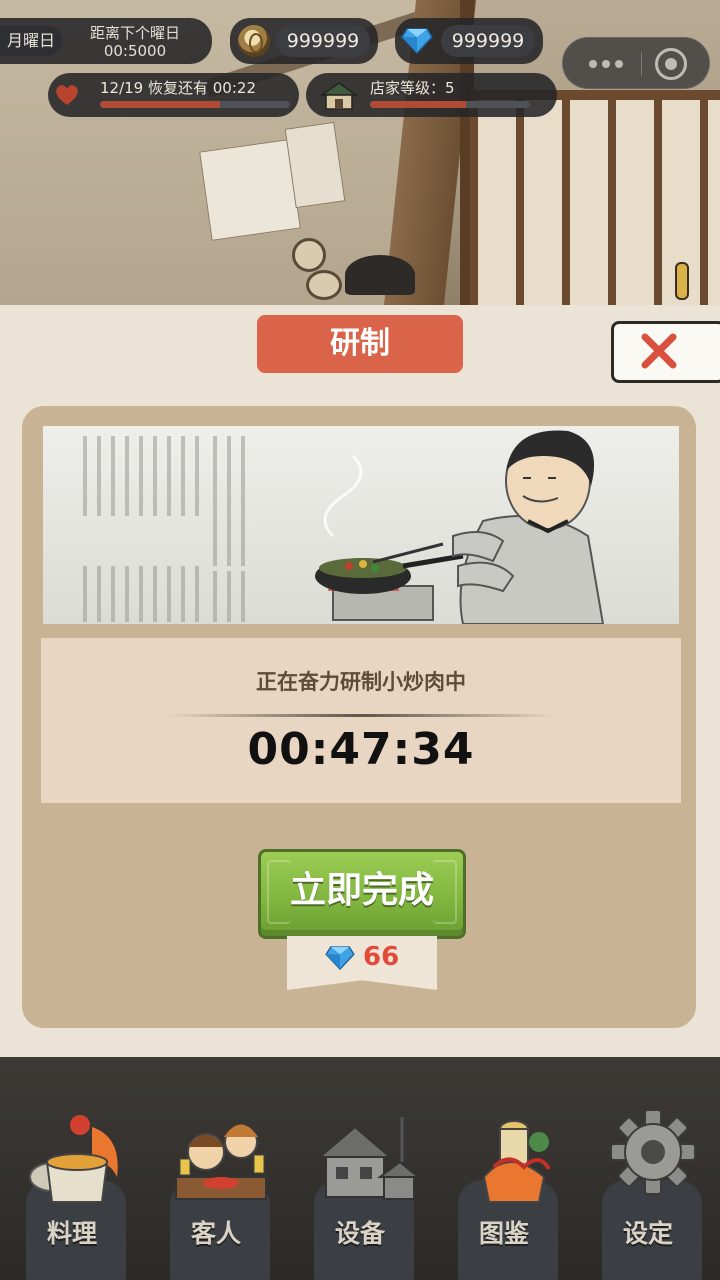 The width and height of the screenshot is (720, 1280). I want to click on equipment-icon, so click(368, 1158).